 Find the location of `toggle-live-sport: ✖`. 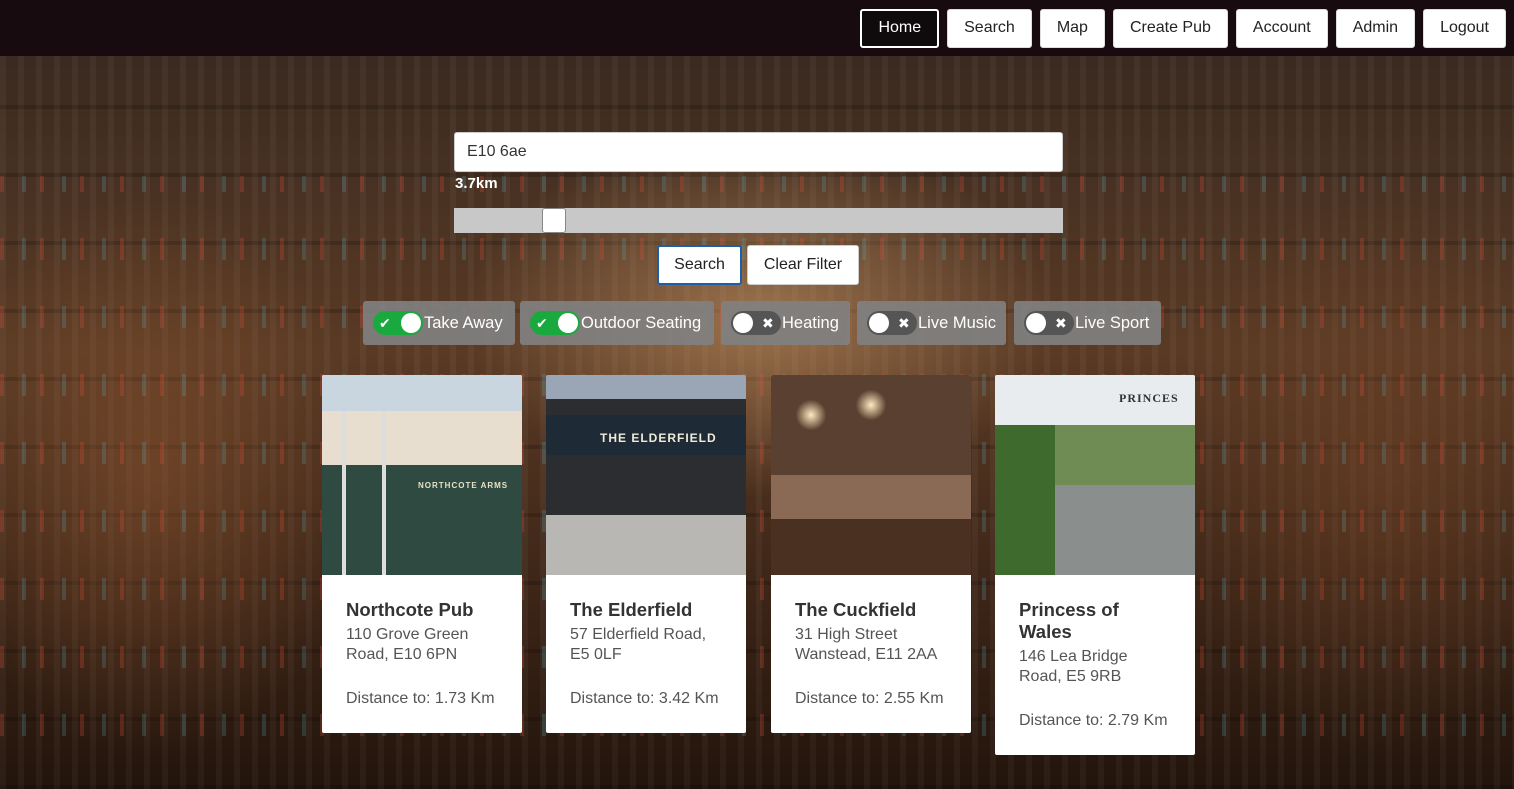

toggle-live-sport: ✖ is located at coordinates (1049, 323).